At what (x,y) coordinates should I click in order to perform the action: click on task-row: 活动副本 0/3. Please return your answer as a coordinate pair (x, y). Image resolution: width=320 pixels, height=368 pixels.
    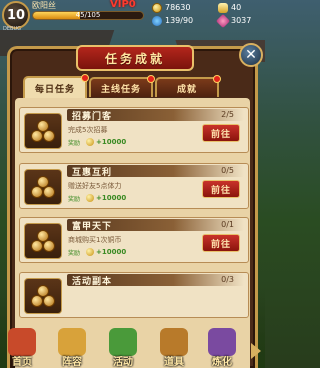
    Looking at the image, I should click on (134, 295).